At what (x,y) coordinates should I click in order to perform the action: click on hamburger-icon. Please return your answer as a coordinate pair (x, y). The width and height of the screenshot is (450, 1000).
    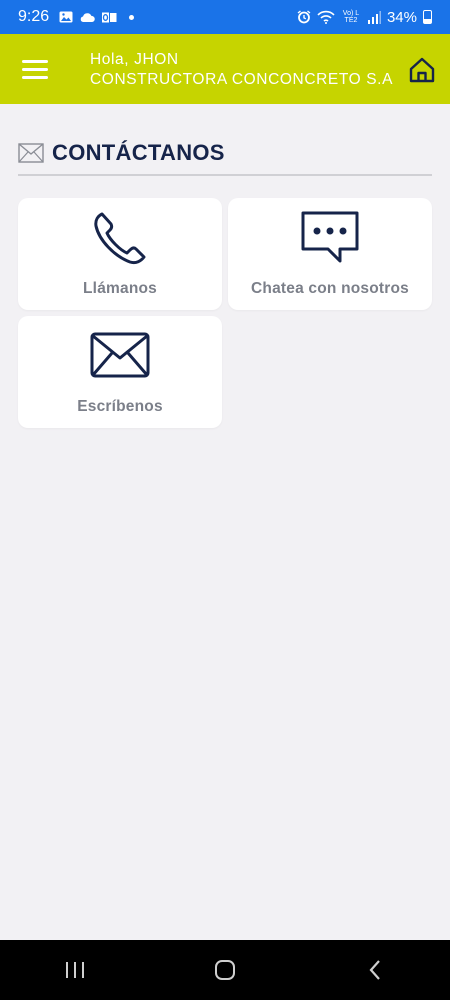
    Looking at the image, I should click on (35, 70).